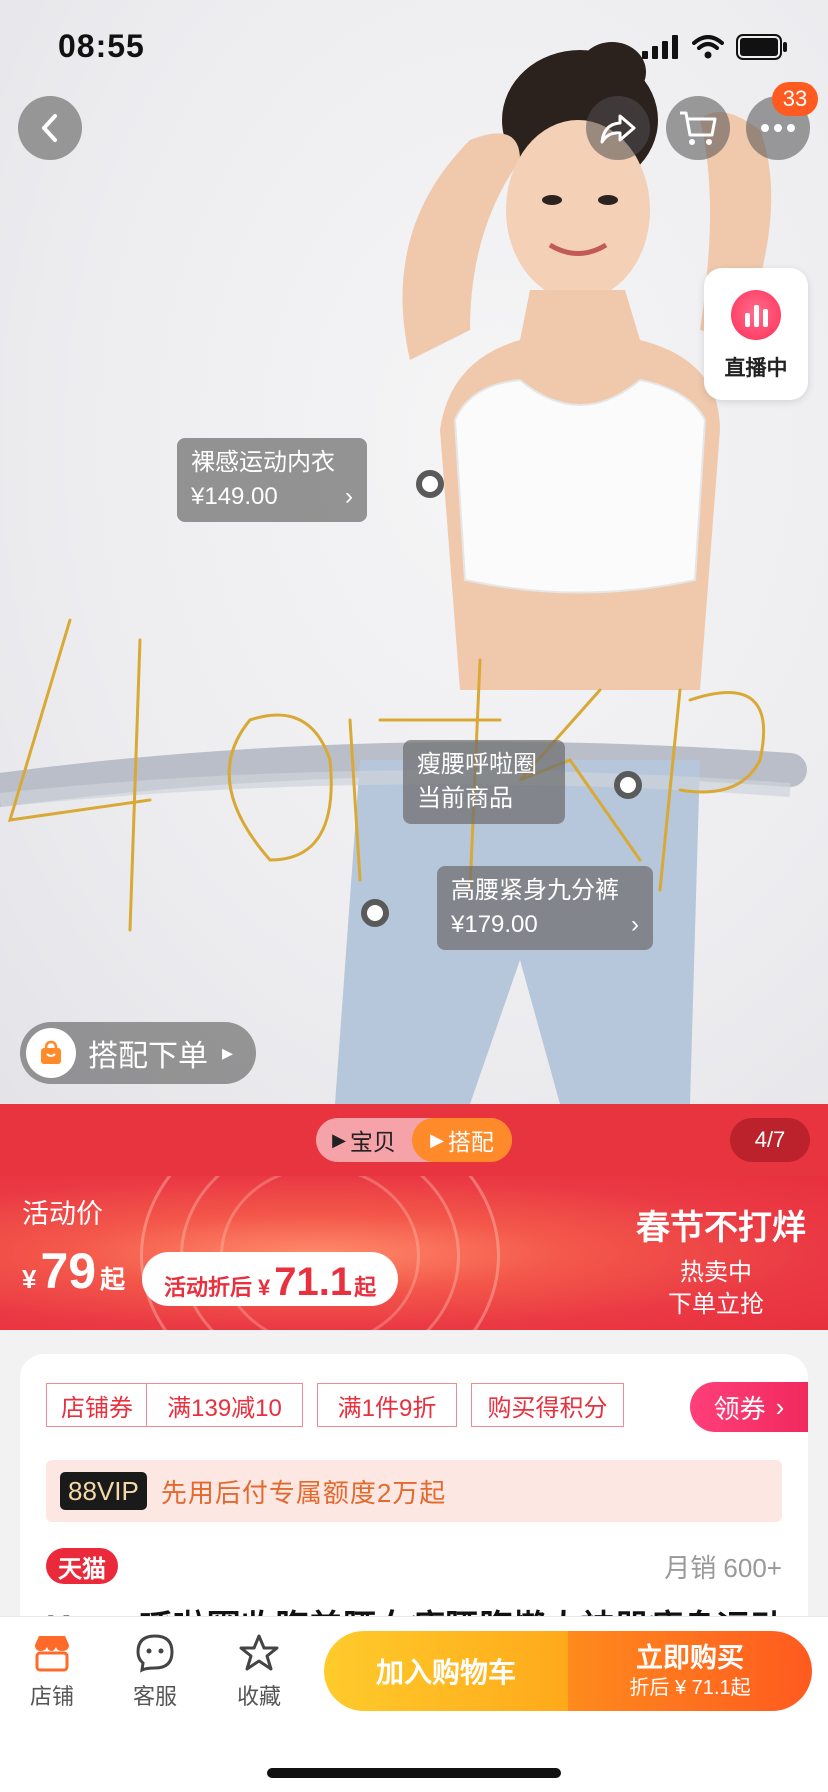 The image size is (828, 1792). Describe the element at coordinates (51, 1696) in the screenshot. I see `nav-shop-label: 店铺` at that location.